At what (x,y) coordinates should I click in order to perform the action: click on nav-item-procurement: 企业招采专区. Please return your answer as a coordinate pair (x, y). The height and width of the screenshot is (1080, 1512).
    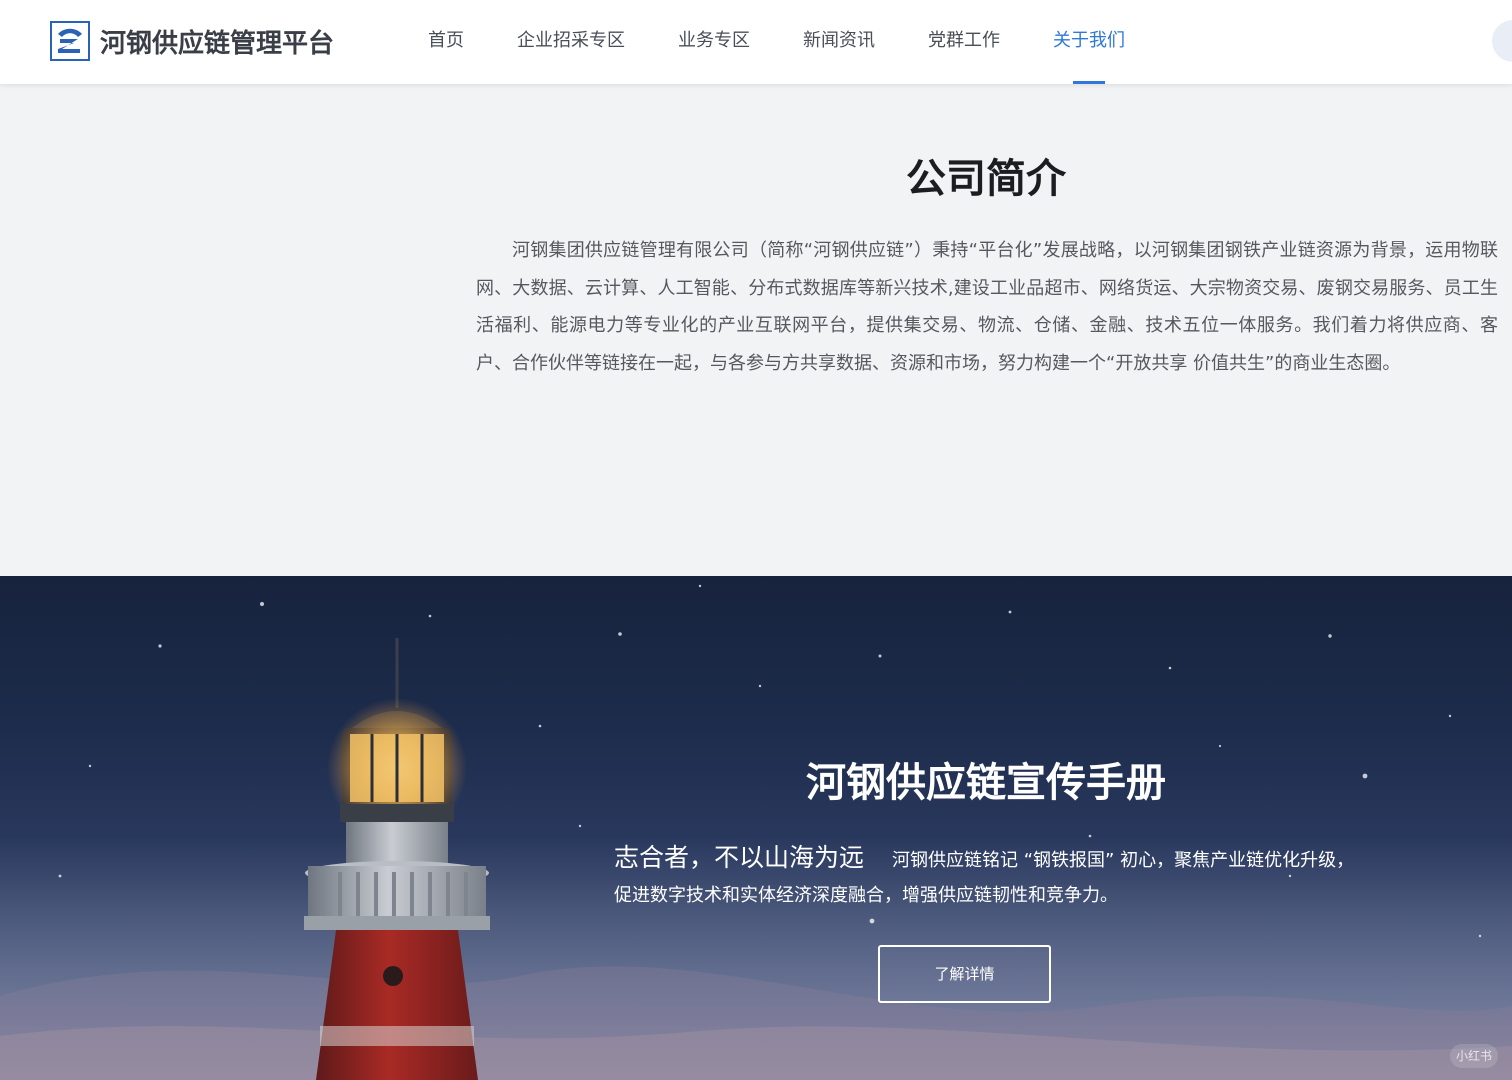
    Looking at the image, I should click on (571, 42).